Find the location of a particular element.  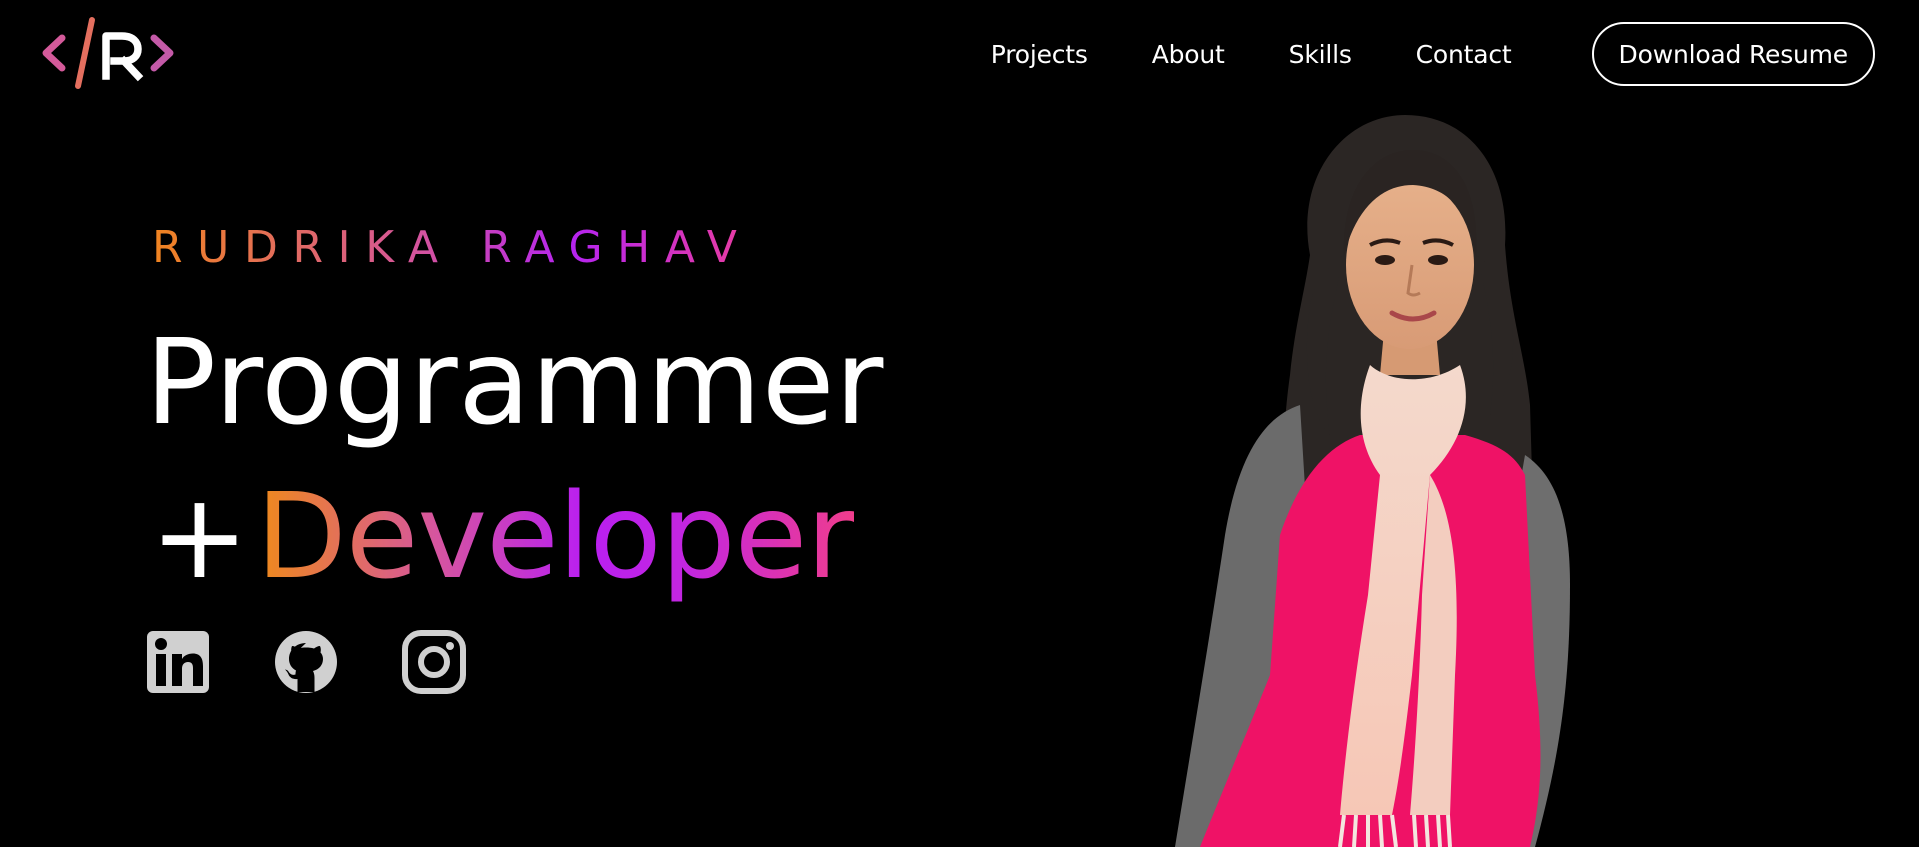

hero-subtitle: + Developer is located at coordinates (502, 536).